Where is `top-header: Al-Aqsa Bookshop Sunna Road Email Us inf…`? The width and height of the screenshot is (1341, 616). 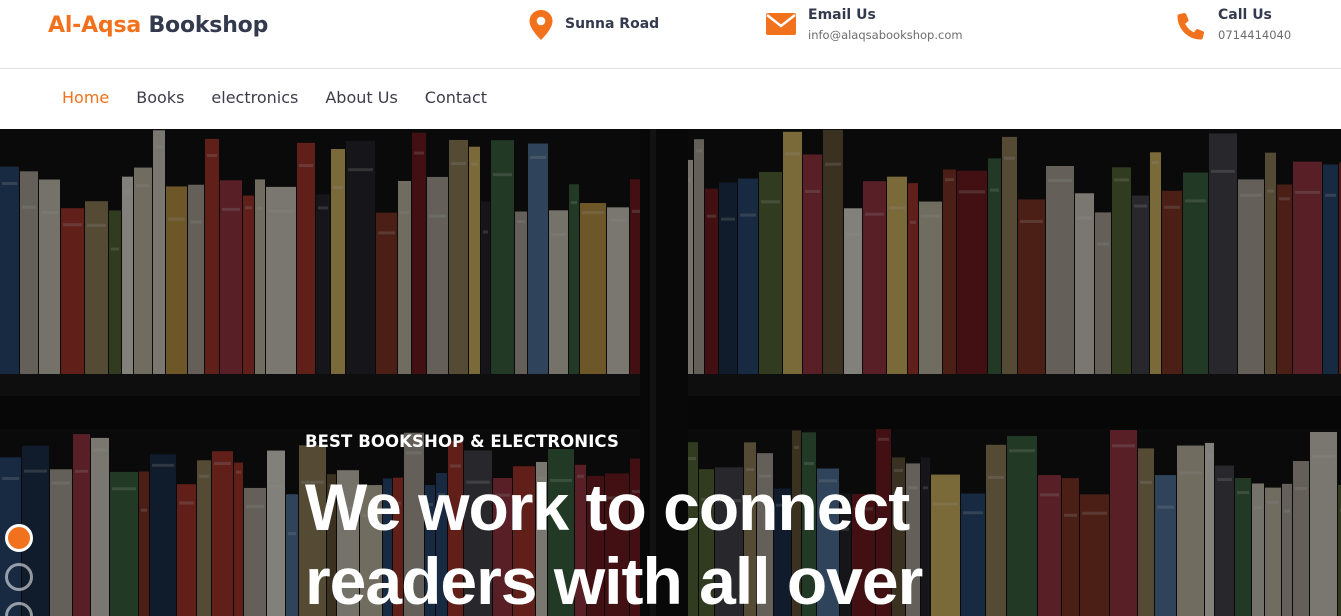
top-header: Al-Aqsa Bookshop Sunna Road Email Us inf… is located at coordinates (670, 34).